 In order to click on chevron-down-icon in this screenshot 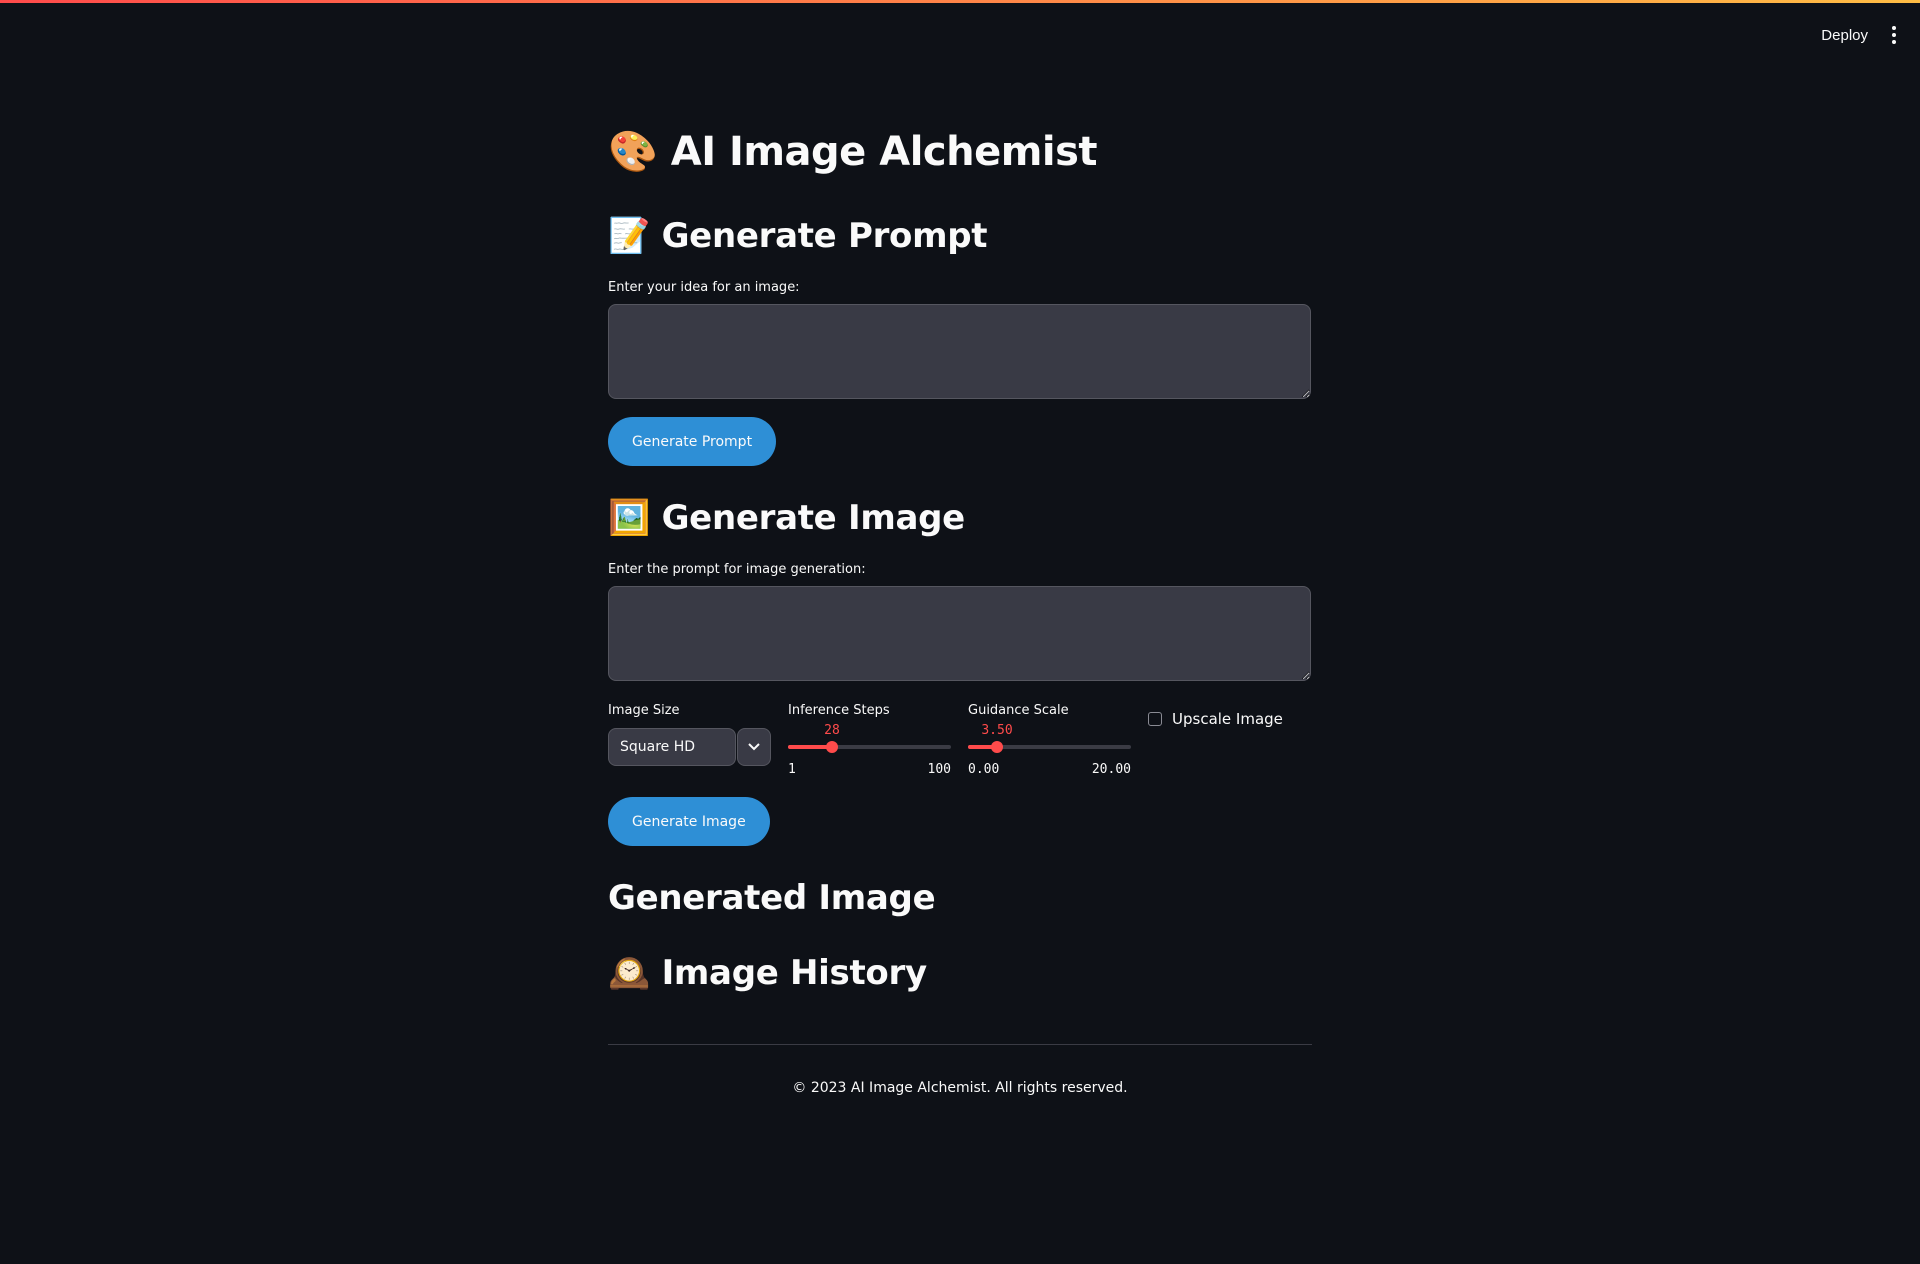, I will do `click(754, 747)`.